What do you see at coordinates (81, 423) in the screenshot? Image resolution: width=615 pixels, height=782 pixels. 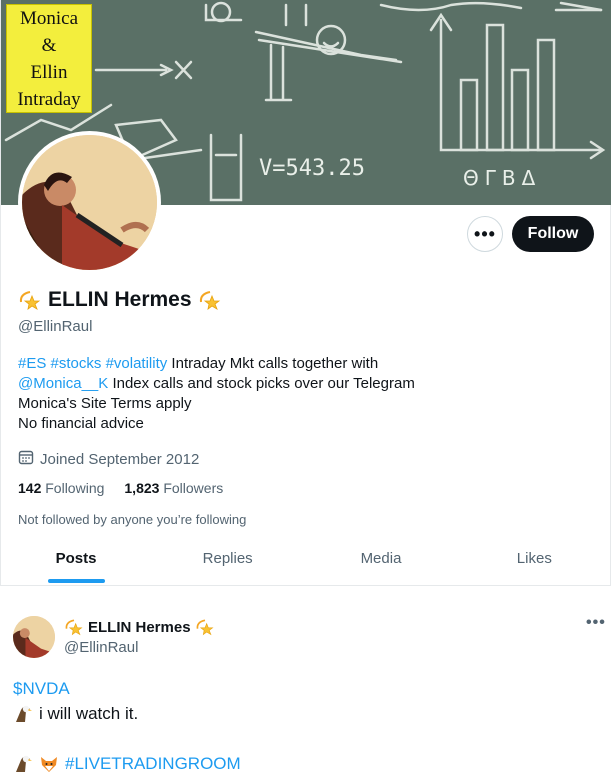 I see `bio-text: No financial advice` at bounding box center [81, 423].